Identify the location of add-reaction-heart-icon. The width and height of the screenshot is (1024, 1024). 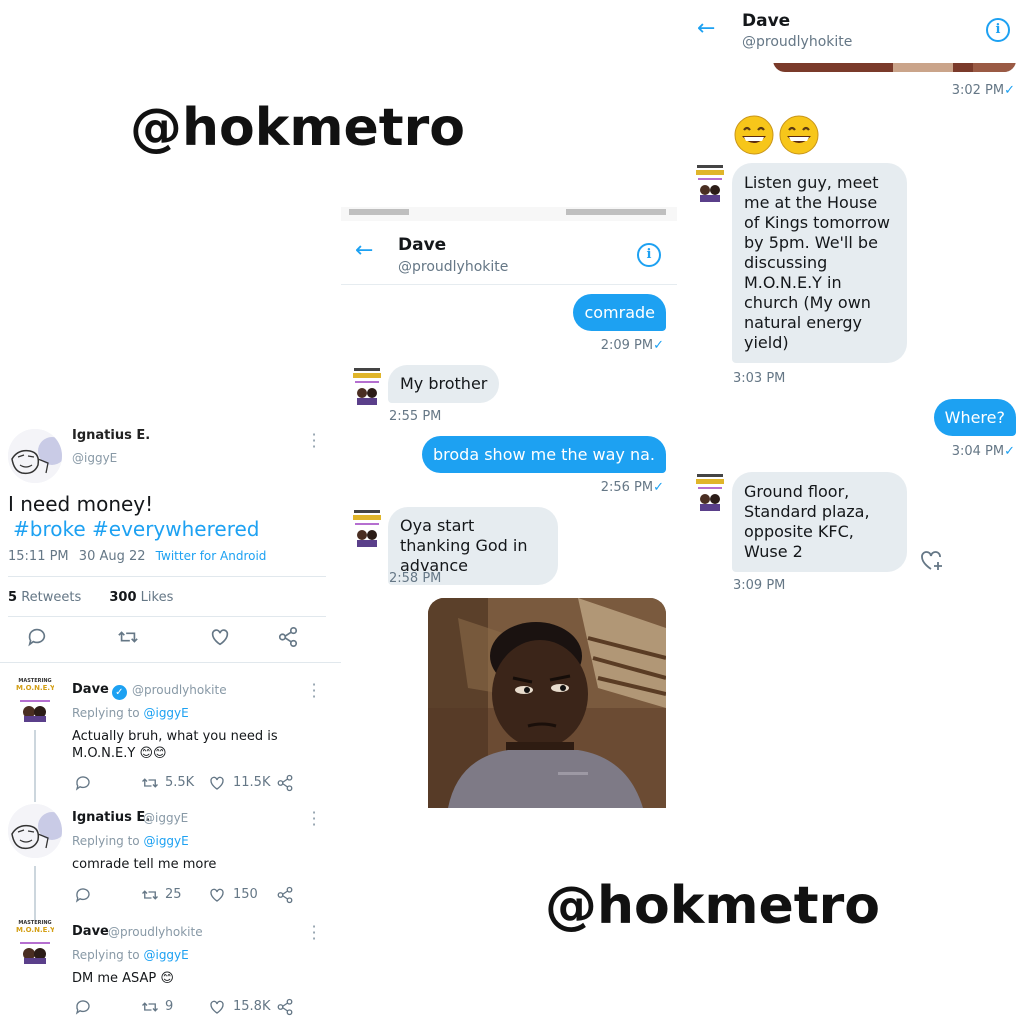
(932, 562).